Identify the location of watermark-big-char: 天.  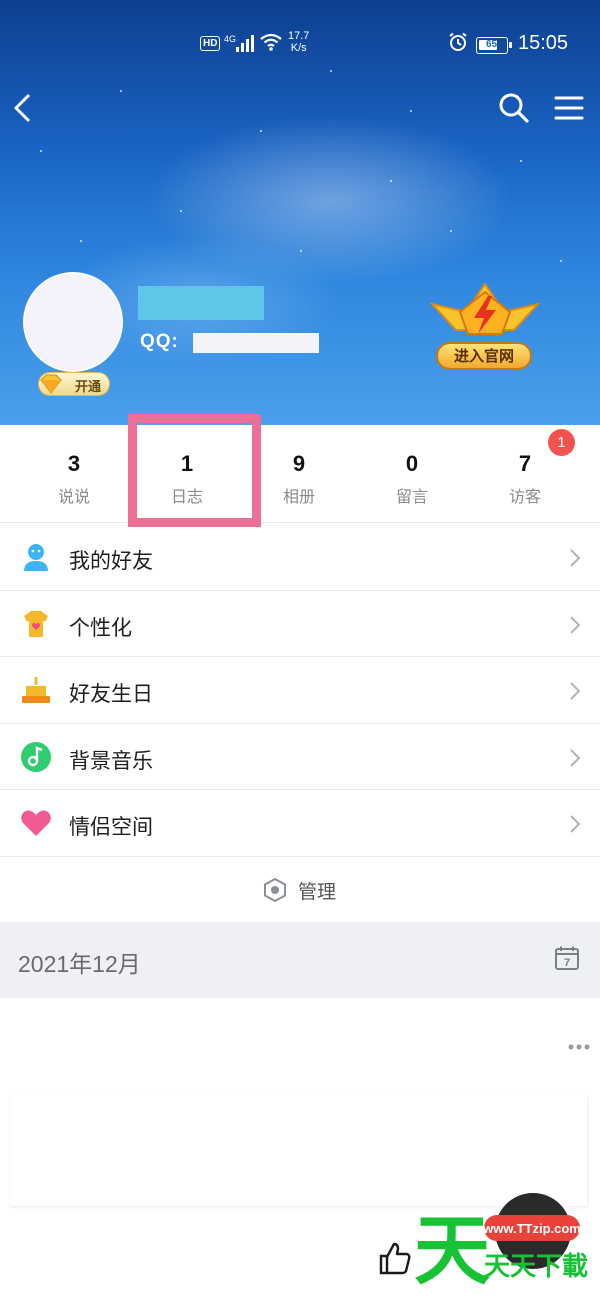
(452, 1250).